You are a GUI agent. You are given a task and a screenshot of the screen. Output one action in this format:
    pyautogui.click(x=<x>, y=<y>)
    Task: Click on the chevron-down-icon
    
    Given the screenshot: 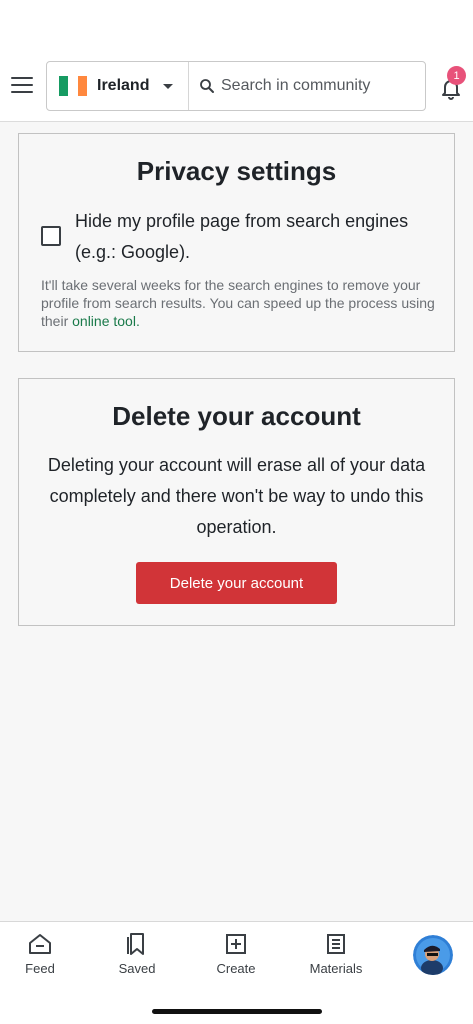 What is the action you would take?
    pyautogui.click(x=168, y=86)
    